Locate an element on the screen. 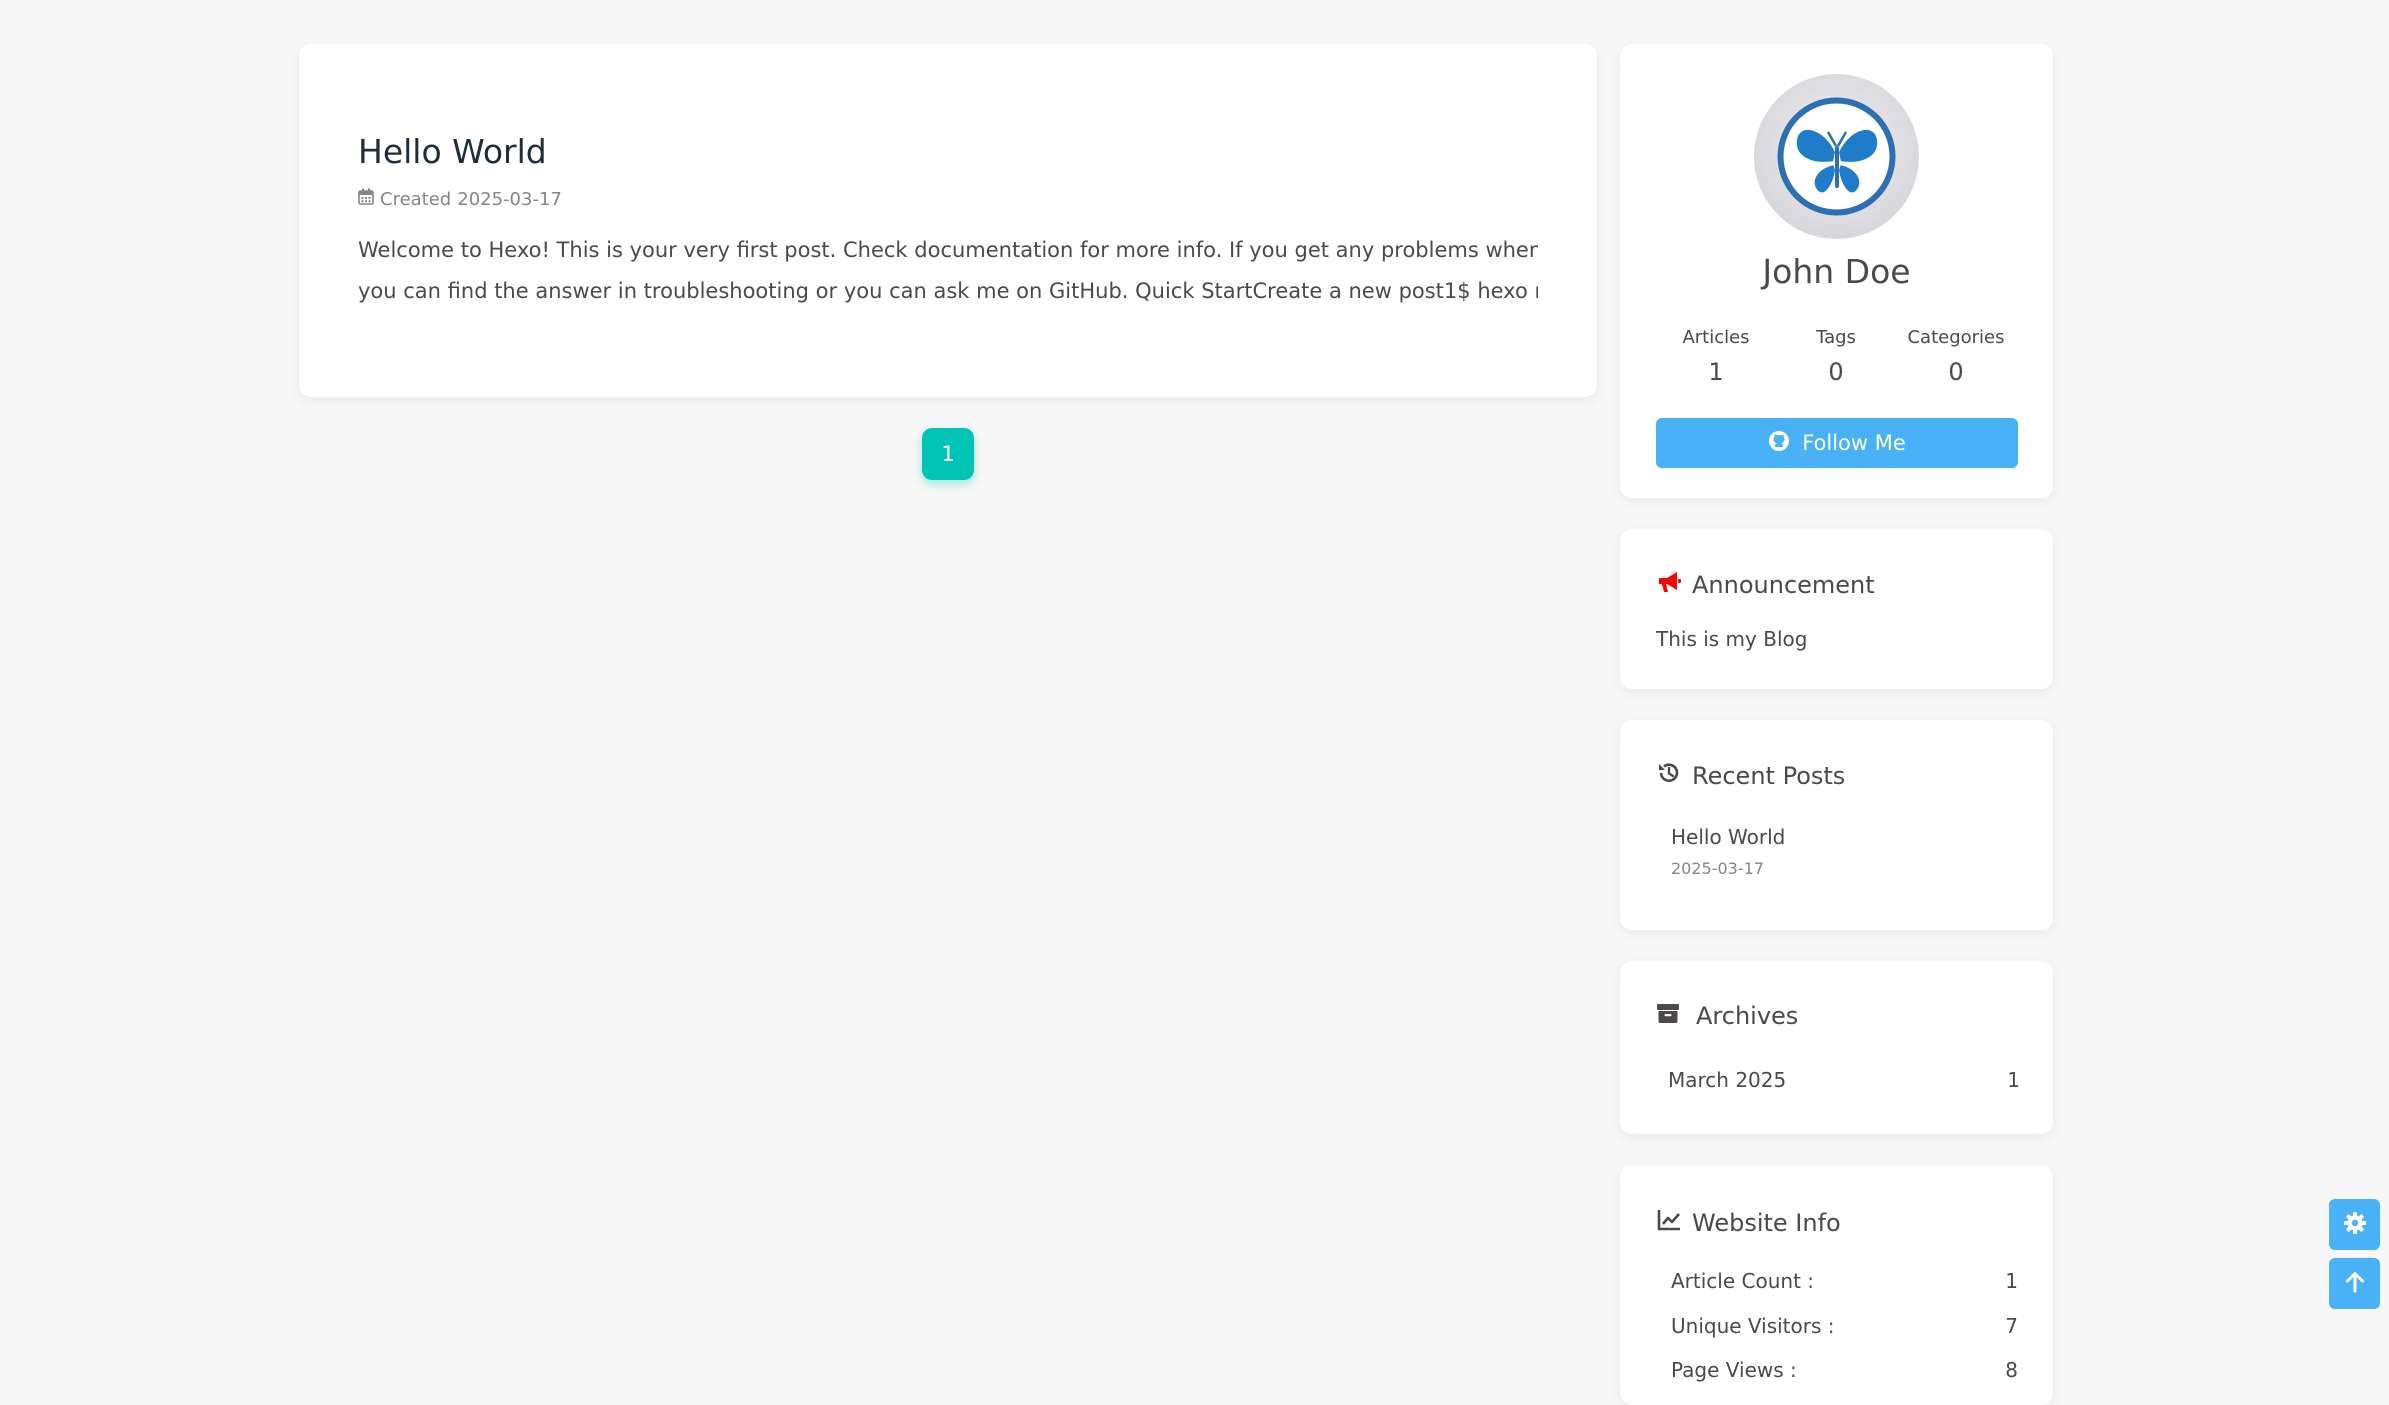 This screenshot has width=2389, height=1405. info-row-value: 8 is located at coordinates (2011, 1370).